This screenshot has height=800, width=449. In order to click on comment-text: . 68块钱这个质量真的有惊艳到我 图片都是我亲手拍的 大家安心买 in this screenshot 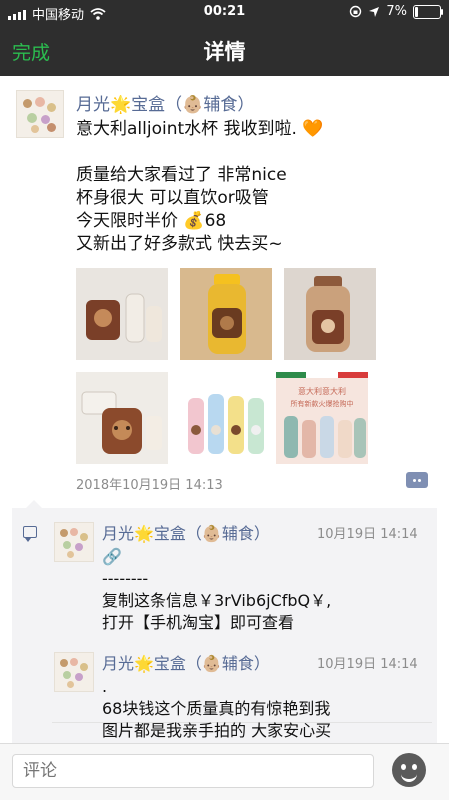, I will do `click(217, 708)`.